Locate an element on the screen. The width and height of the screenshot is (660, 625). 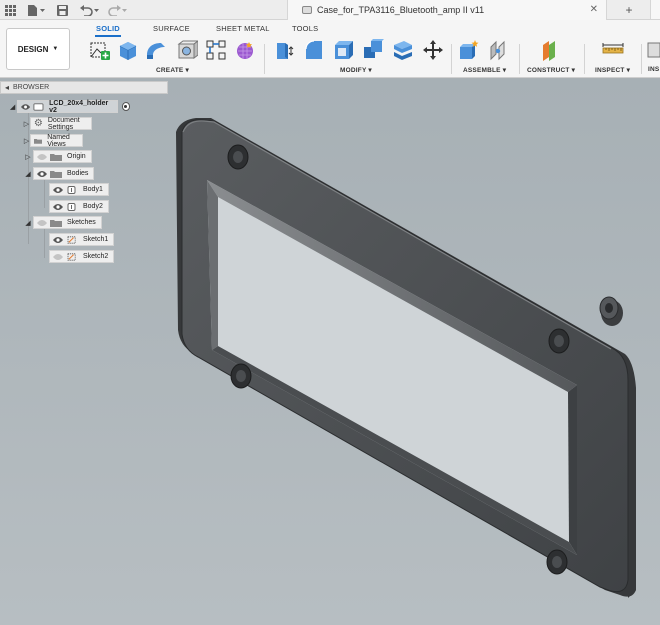
workspace-label: DESIGN is located at coordinates (33, 49).